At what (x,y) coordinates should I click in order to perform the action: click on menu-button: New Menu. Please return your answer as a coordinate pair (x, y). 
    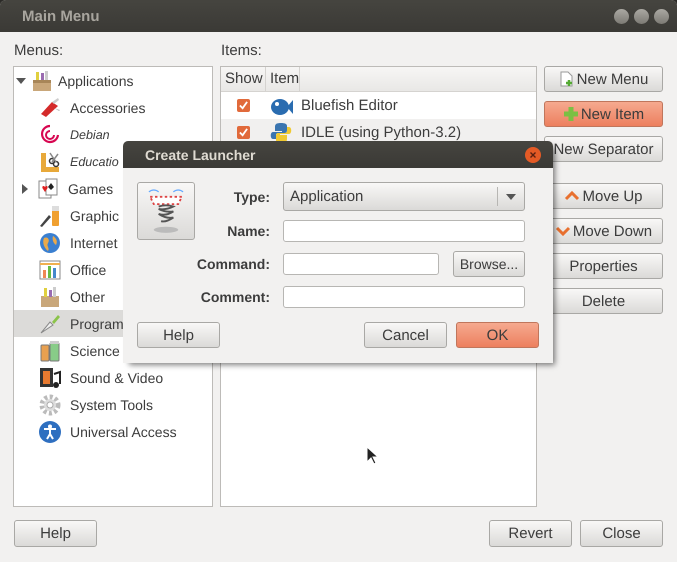
    Looking at the image, I should click on (603, 79).